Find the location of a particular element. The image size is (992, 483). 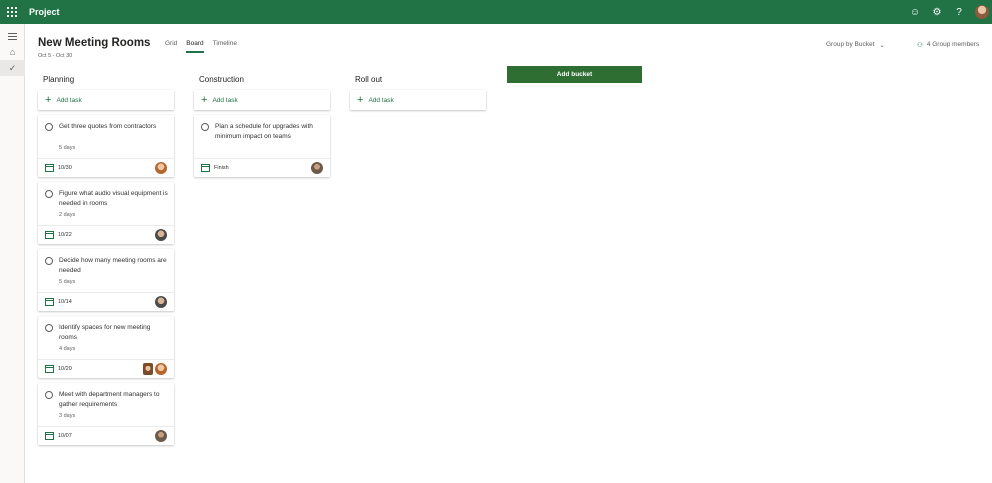

bucket-name: Planning is located at coordinates (108, 79).